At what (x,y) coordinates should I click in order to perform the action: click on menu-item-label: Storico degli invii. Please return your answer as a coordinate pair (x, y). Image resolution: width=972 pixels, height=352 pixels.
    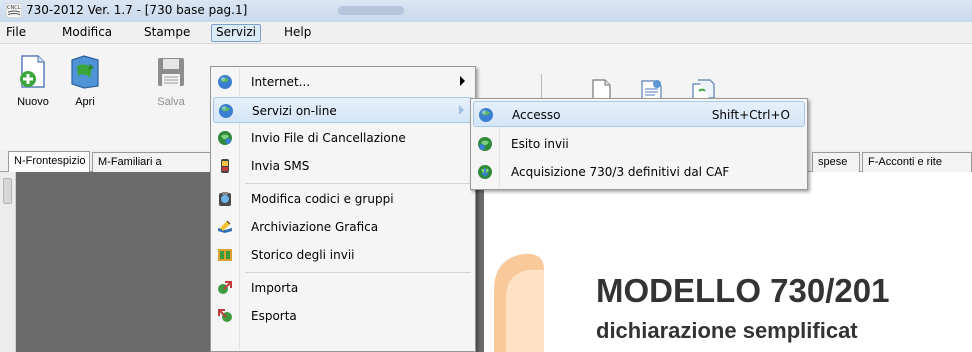
    Looking at the image, I should click on (303, 255).